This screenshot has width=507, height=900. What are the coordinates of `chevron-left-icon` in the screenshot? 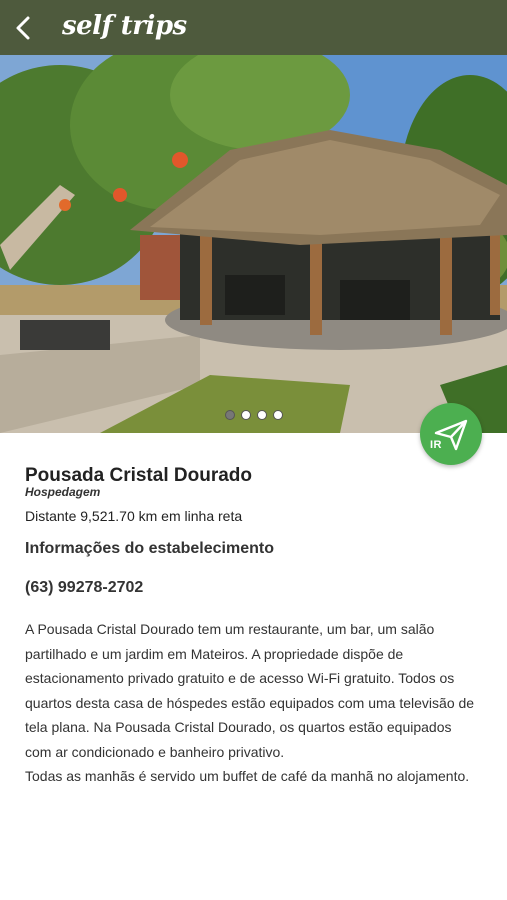 It's located at (23, 28).